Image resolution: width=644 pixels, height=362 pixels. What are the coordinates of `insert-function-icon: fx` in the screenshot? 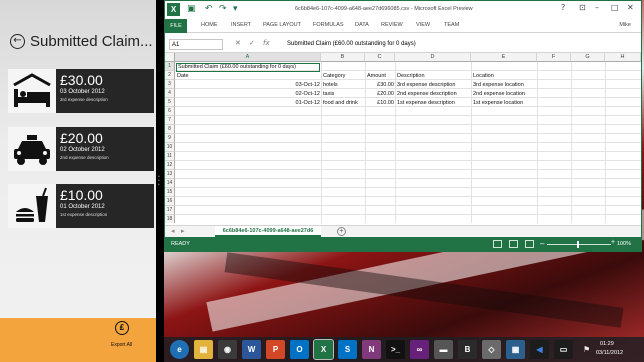 It's located at (266, 43).